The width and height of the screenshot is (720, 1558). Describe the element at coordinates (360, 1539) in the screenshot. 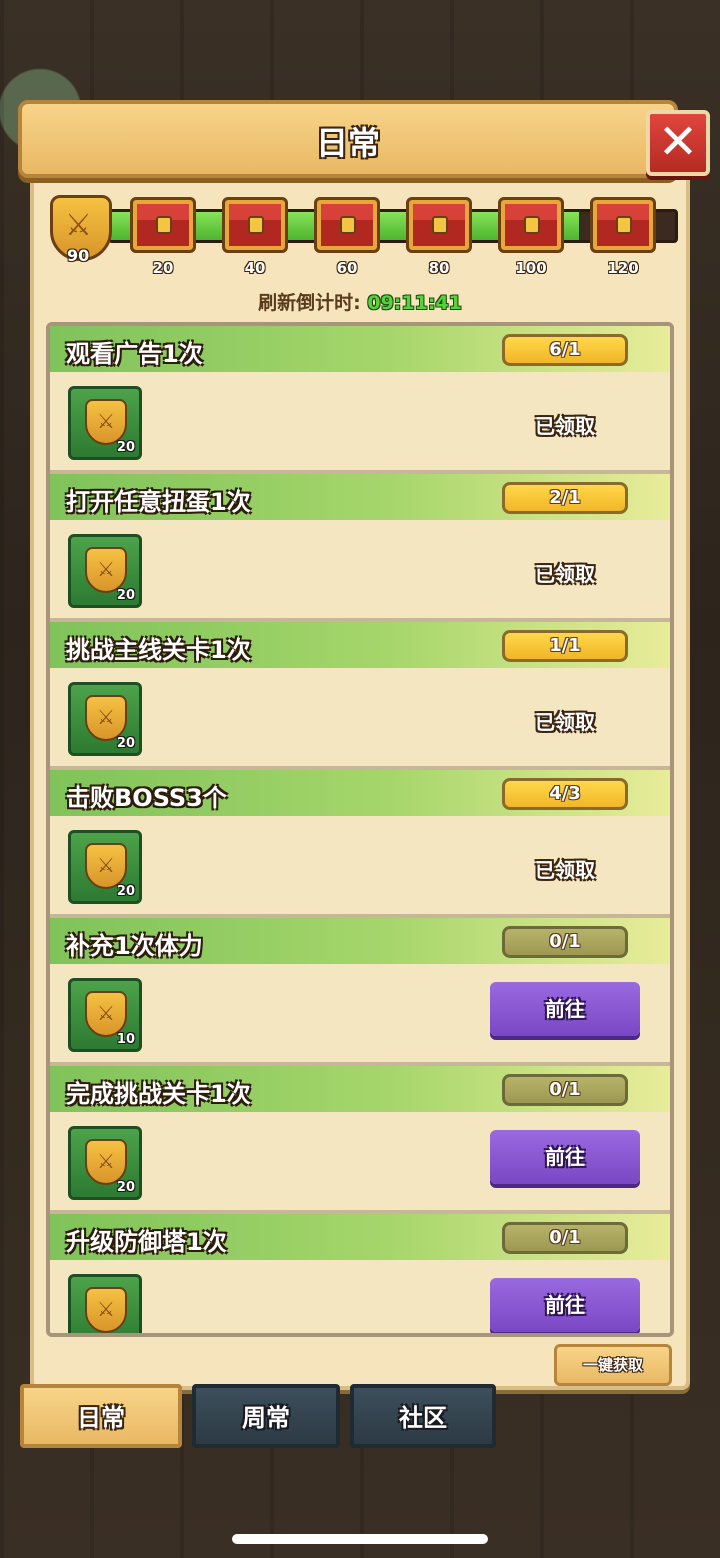

I see `home-indicator` at that location.